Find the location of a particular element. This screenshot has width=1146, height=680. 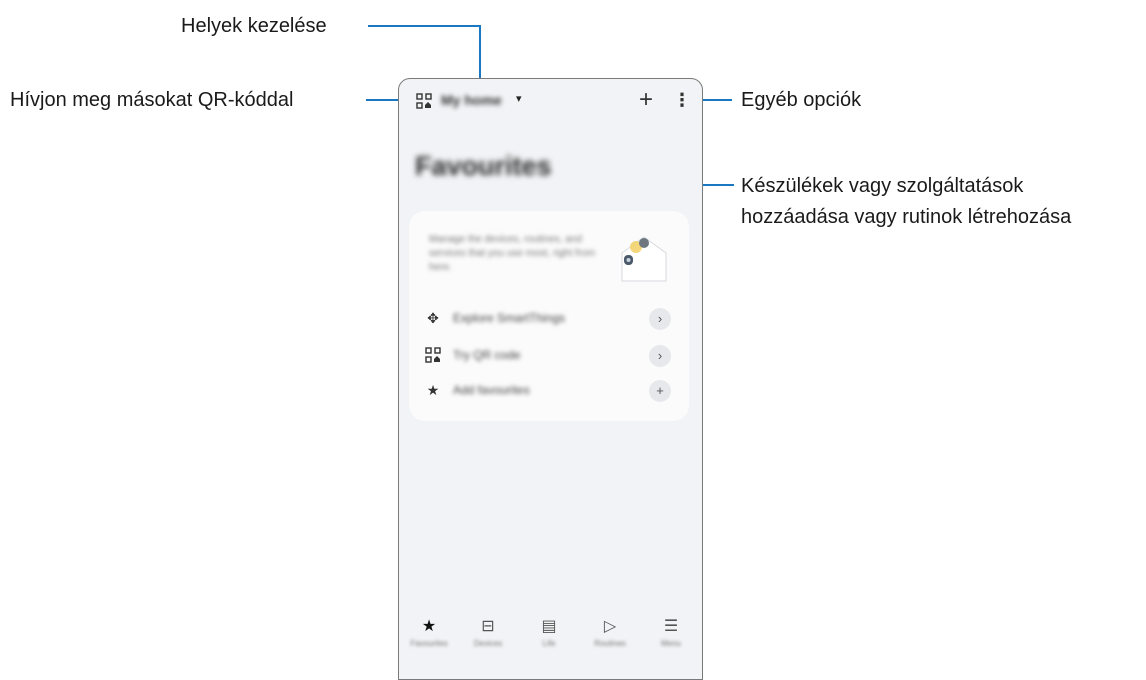

page-title: Favourites is located at coordinates (483, 166).